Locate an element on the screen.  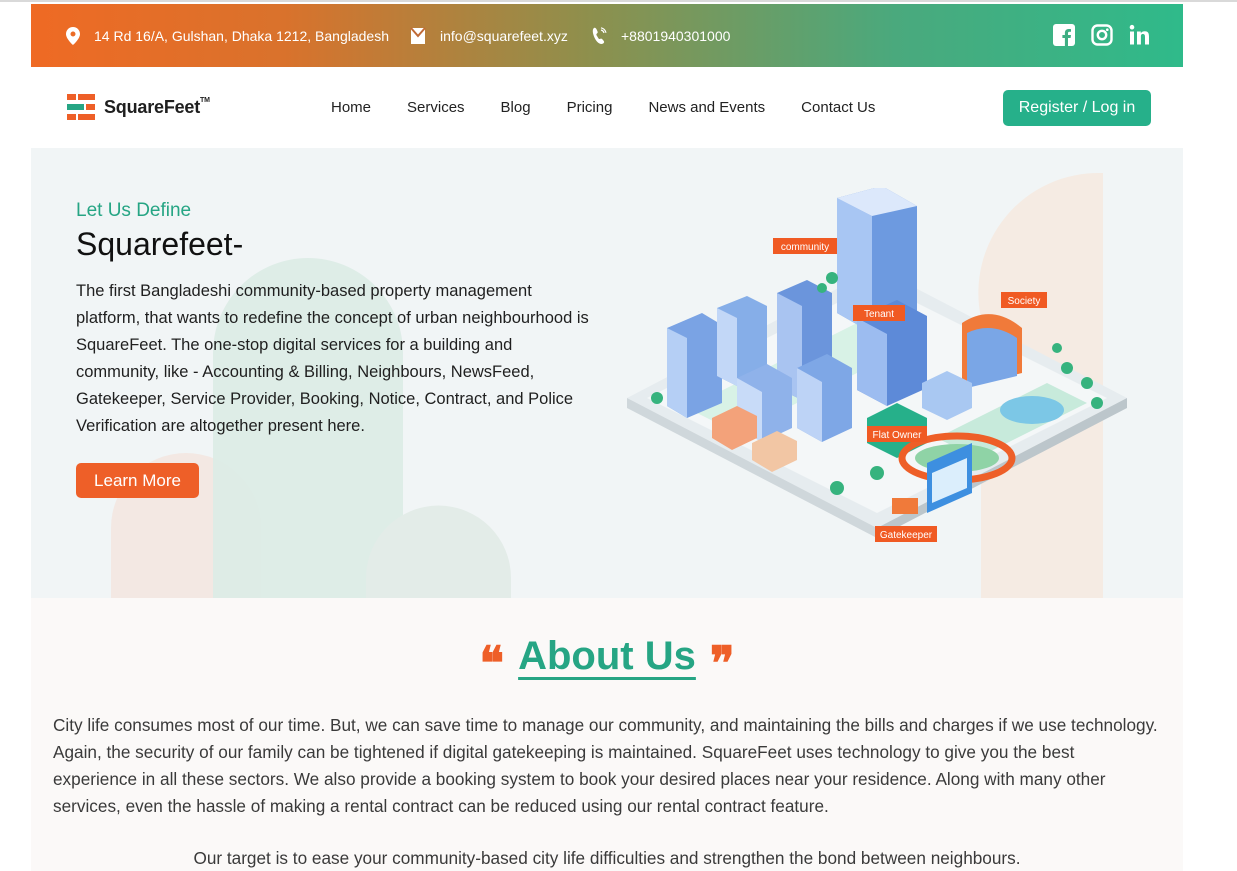
instagram-icon is located at coordinates (1102, 35).